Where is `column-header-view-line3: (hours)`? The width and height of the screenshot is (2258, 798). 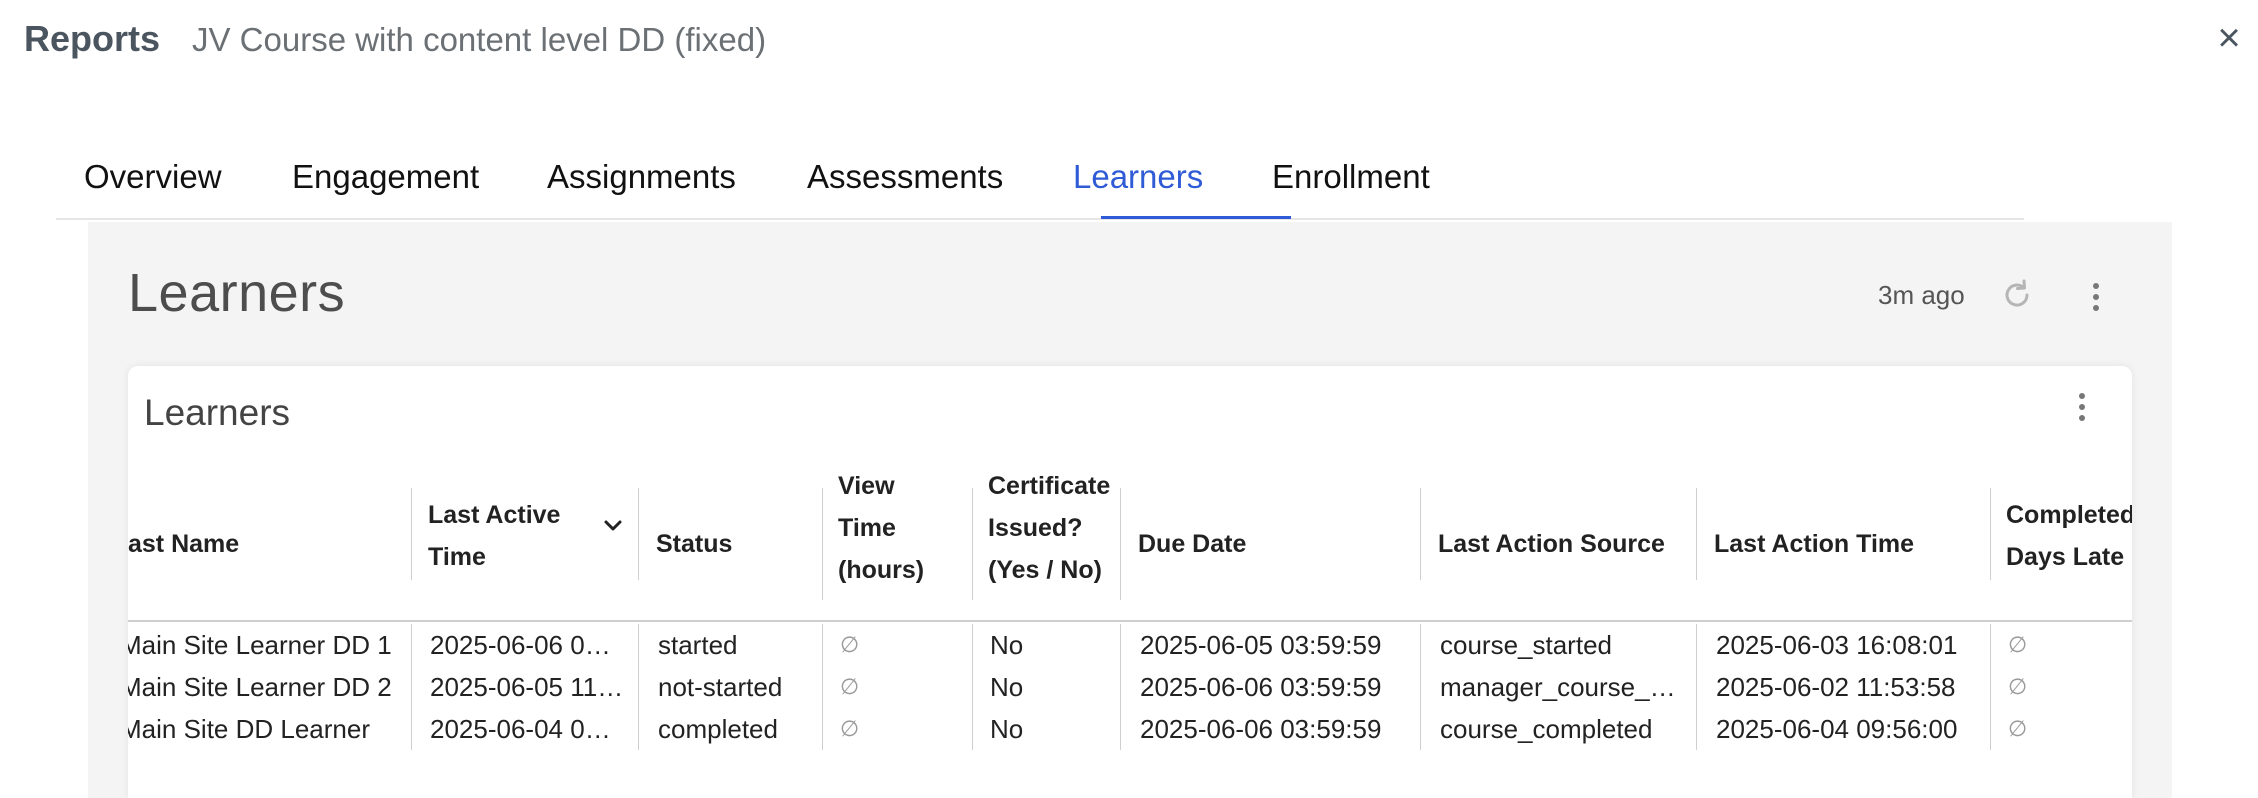 column-header-view-line3: (hours) is located at coordinates (903, 570).